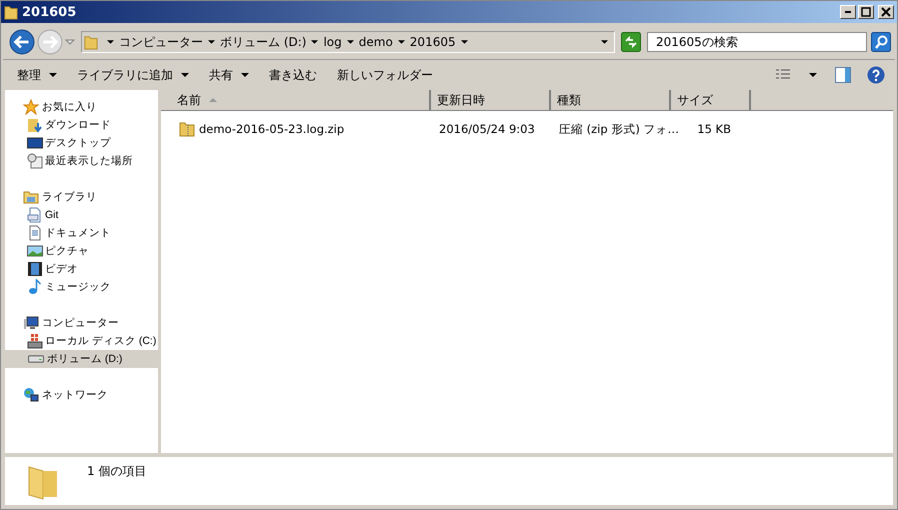  Describe the element at coordinates (31, 197) in the screenshot. I see `library-icon` at that location.